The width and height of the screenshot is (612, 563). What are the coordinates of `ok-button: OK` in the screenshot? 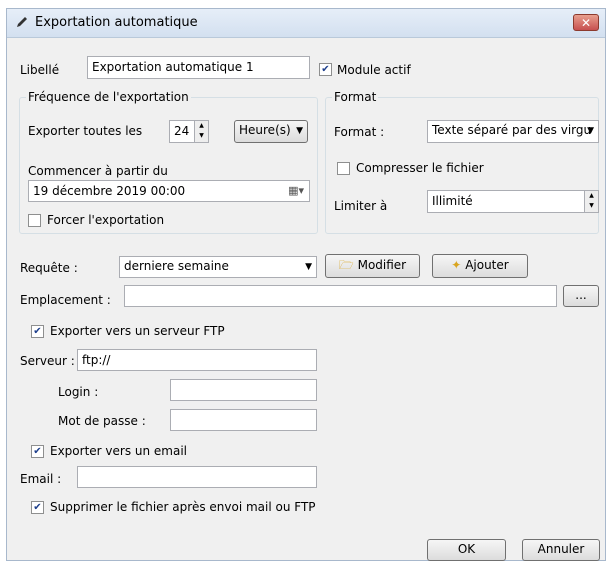 It's located at (466, 550).